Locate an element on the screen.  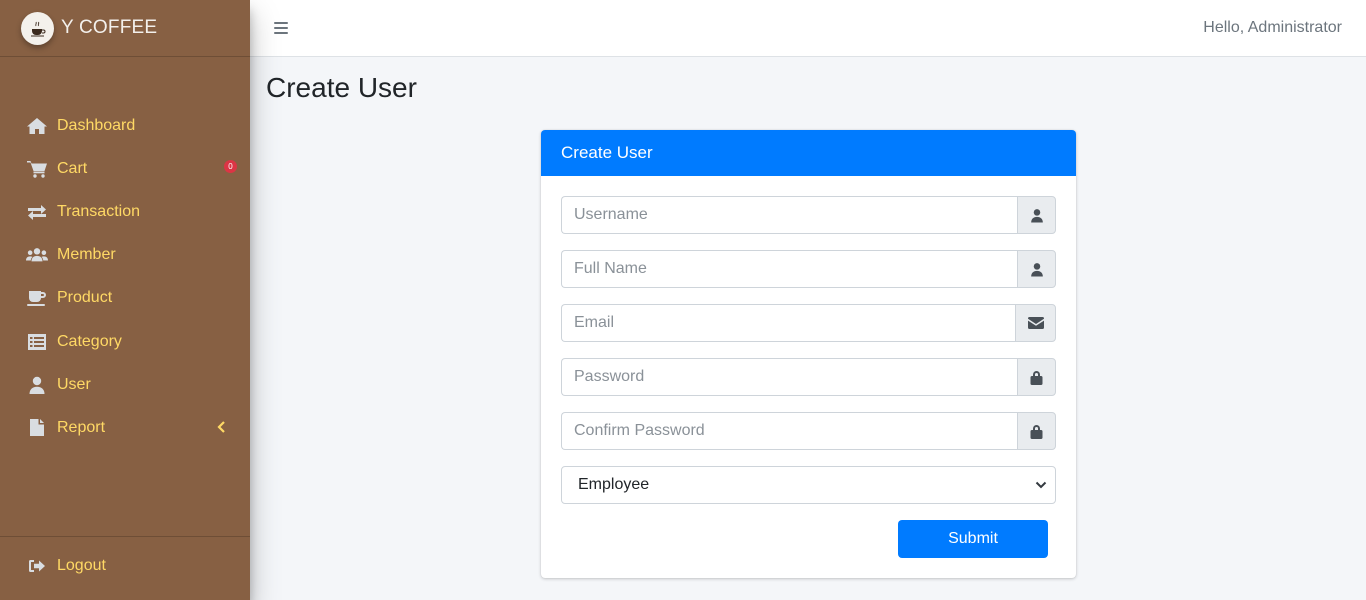
sidebar-item-label: User is located at coordinates (74, 384).